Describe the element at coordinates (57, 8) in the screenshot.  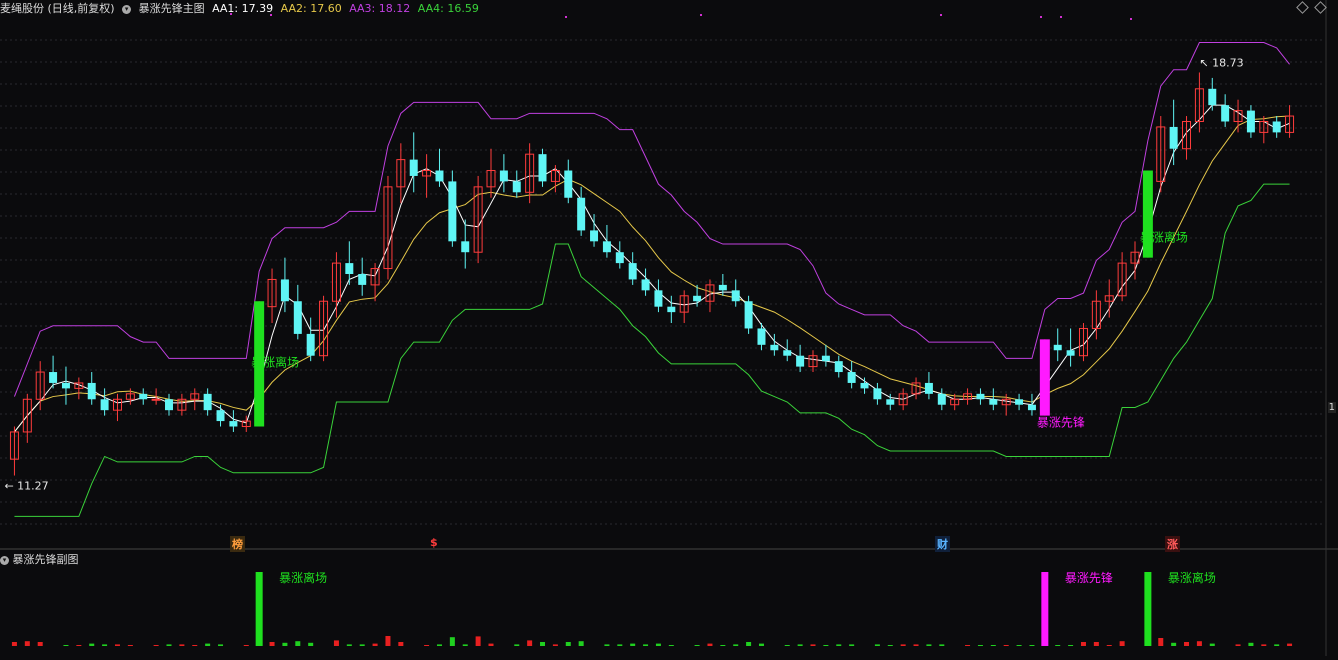
I see `stock-title: 麦绳股份 (日线,前复权)` at that location.